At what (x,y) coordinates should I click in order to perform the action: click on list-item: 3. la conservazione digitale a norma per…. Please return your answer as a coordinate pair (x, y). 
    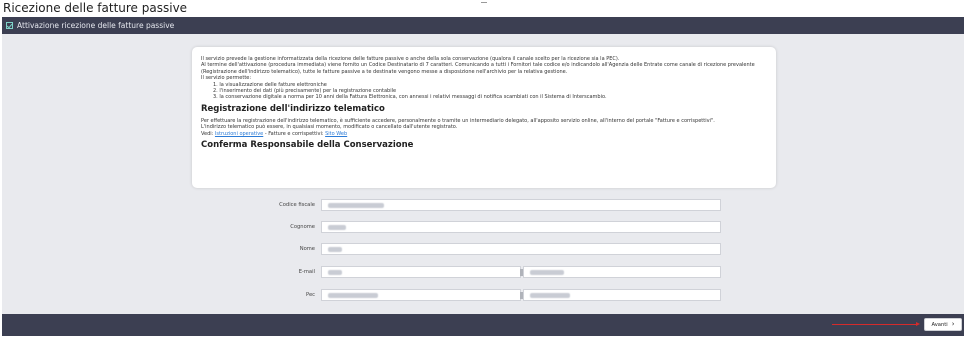
    Looking at the image, I should click on (410, 97).